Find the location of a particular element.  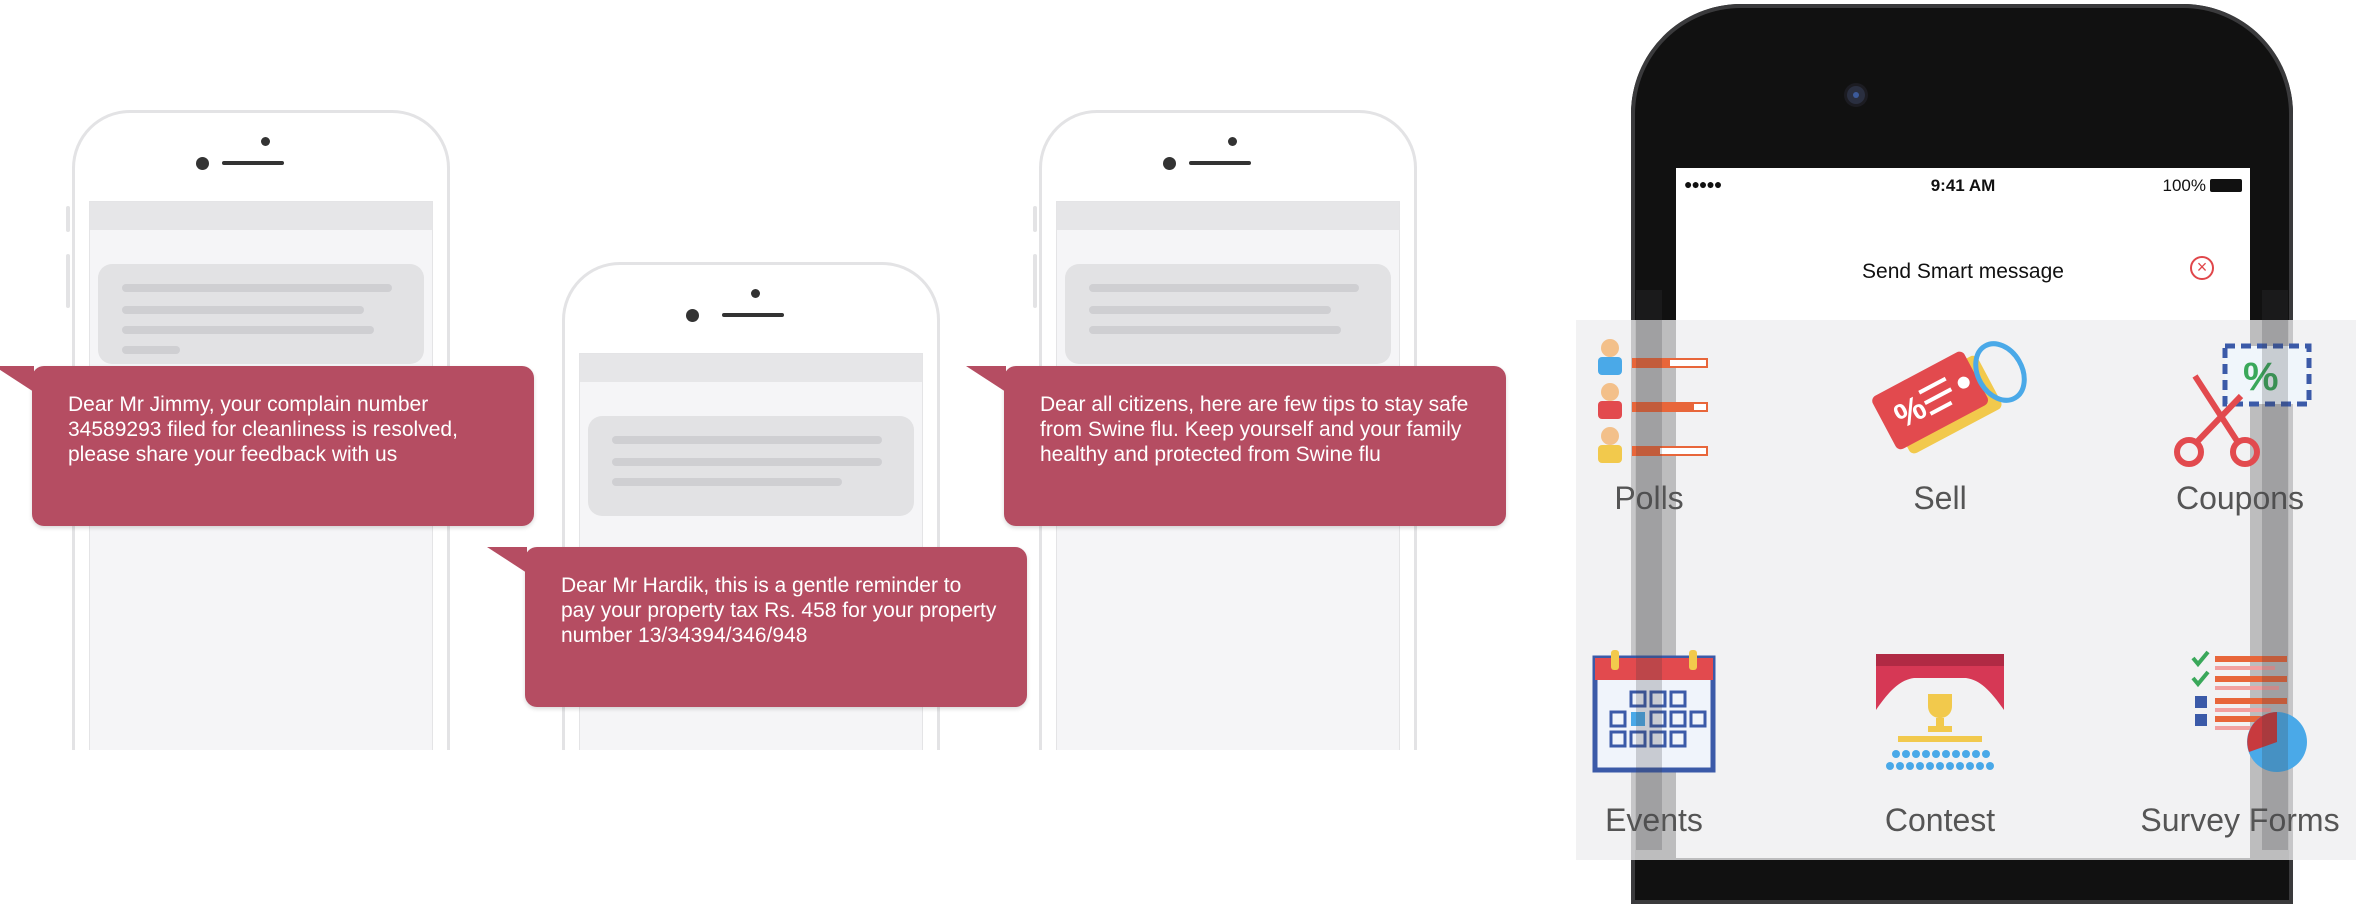

feature-sell: % Sell is located at coordinates (1940, 424).